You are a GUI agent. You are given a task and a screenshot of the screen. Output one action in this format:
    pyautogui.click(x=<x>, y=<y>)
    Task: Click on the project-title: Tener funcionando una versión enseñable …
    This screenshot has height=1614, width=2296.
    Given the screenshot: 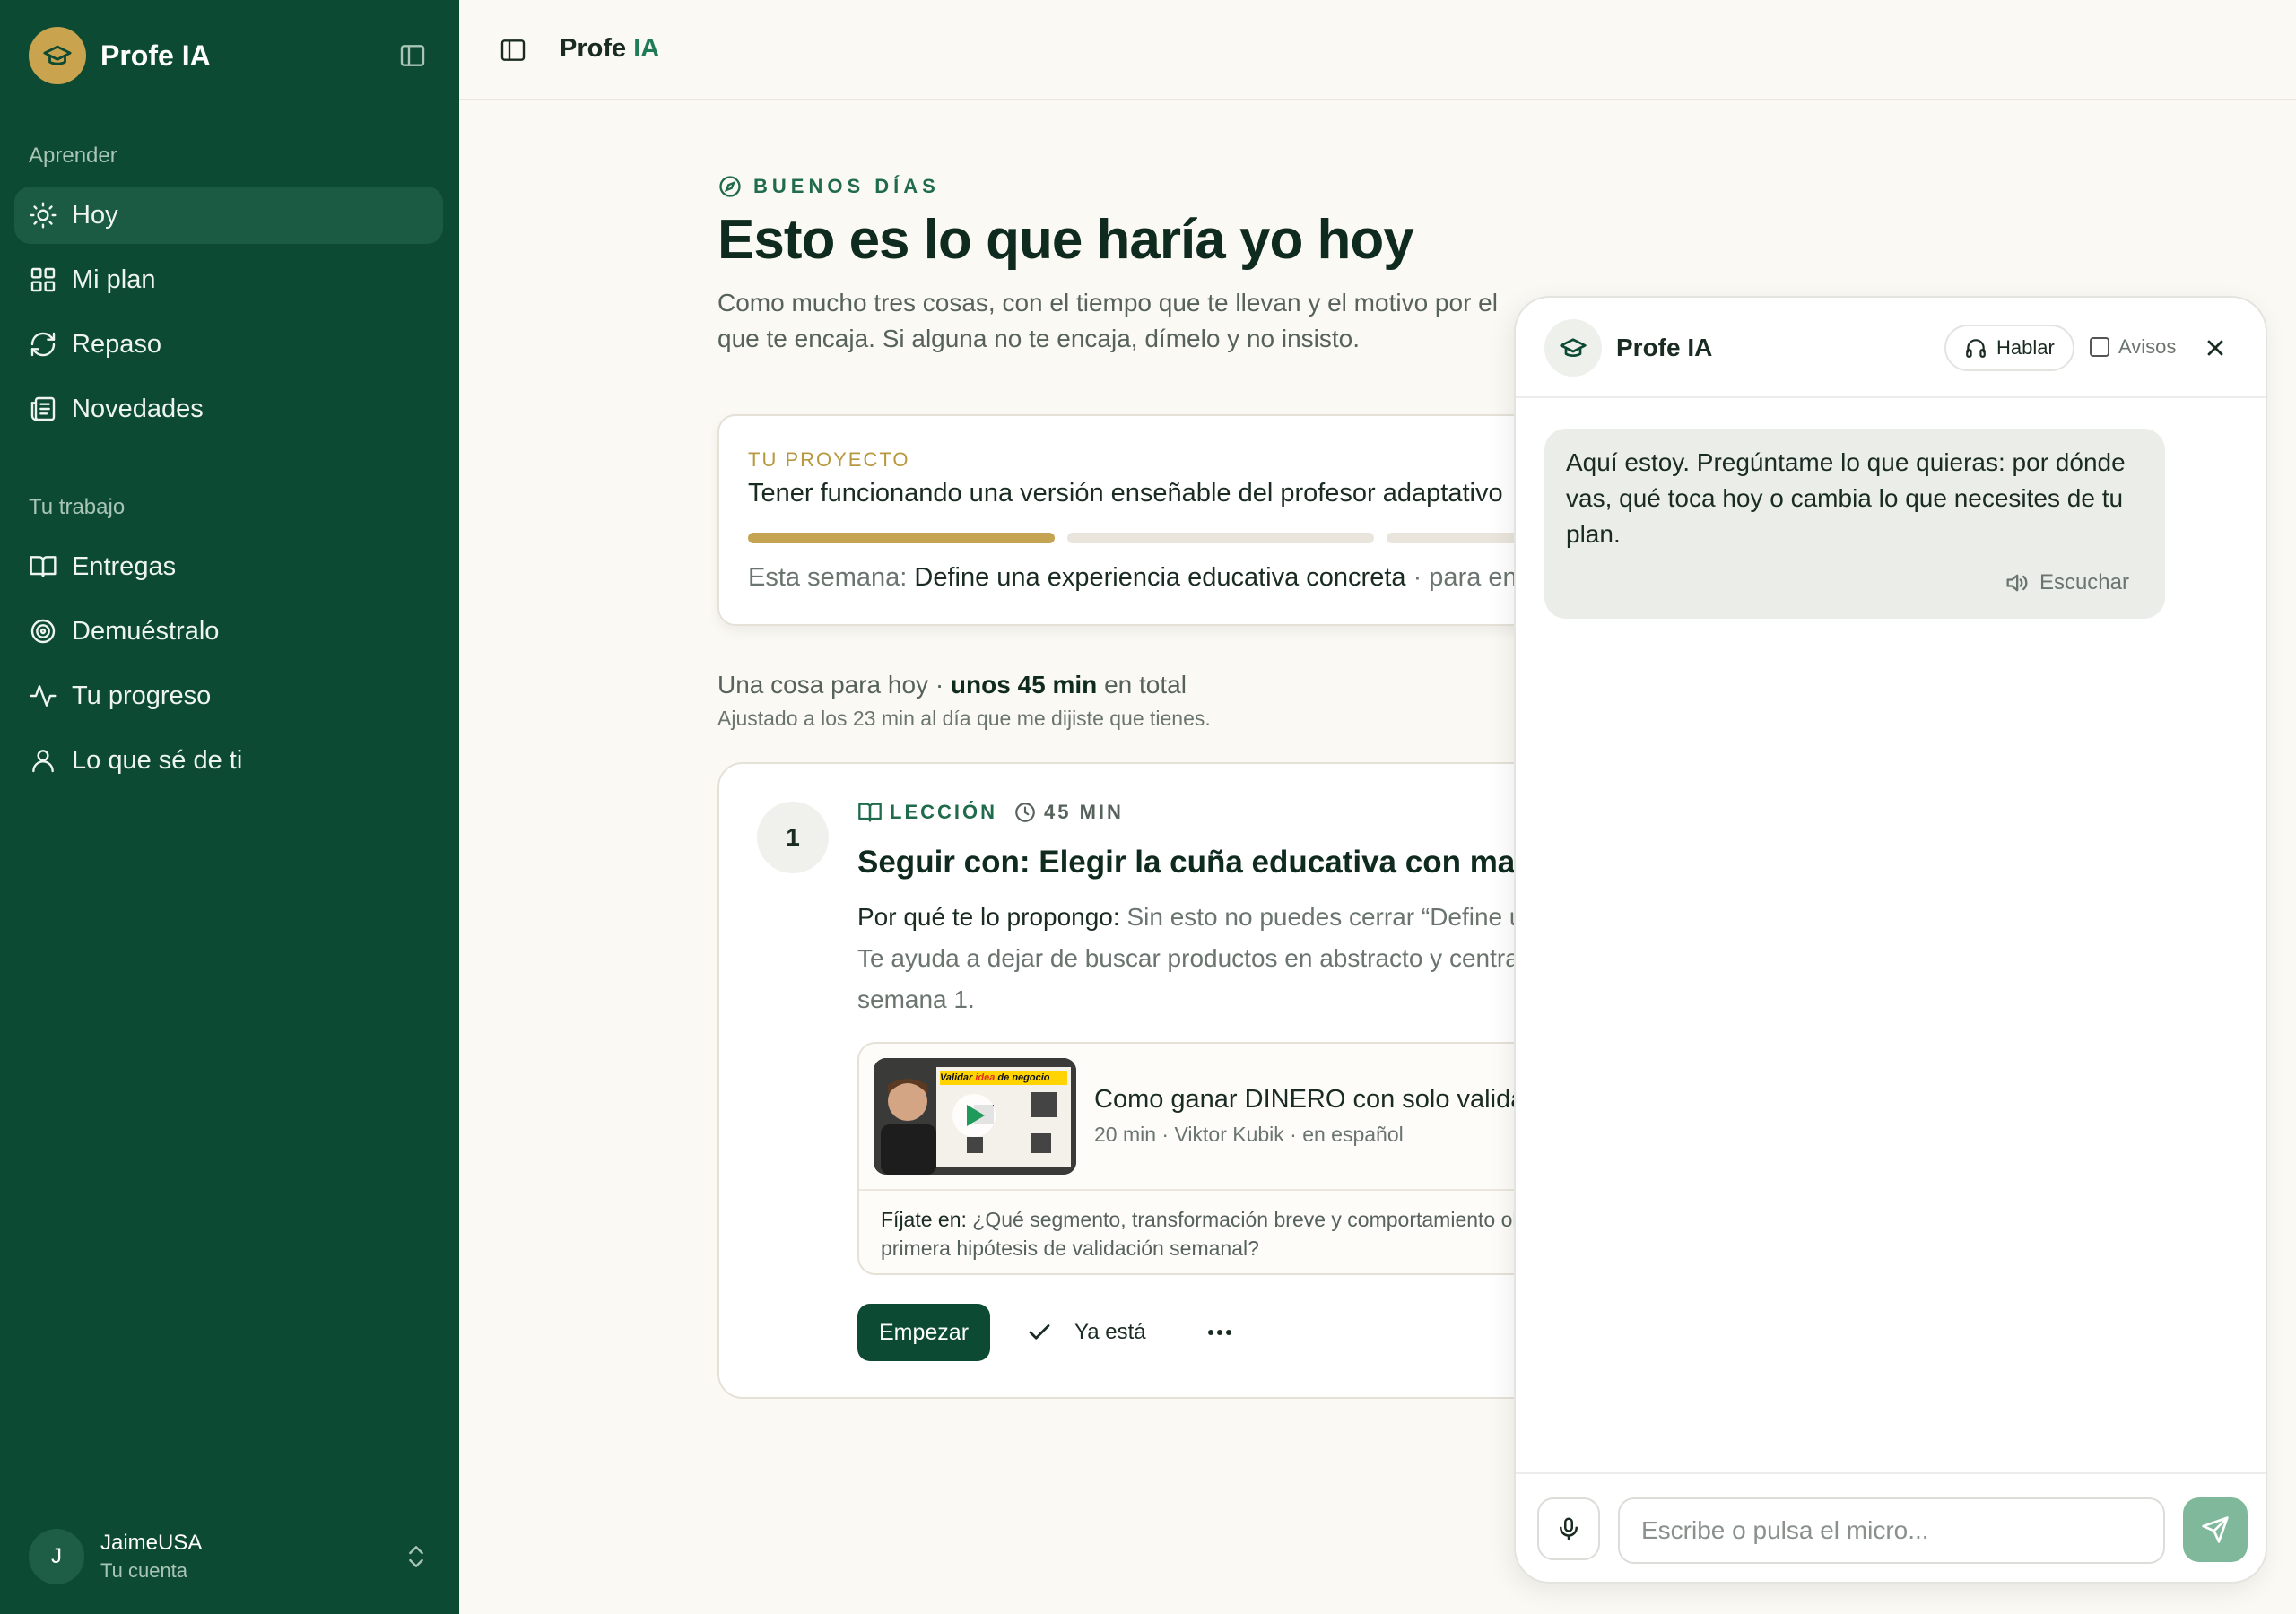 What is the action you would take?
    pyautogui.click(x=1125, y=493)
    